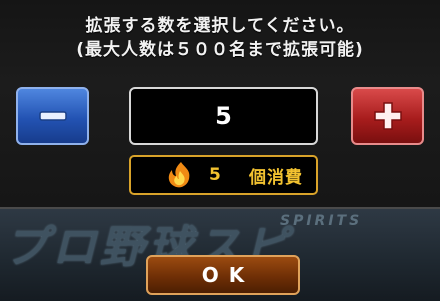 The image size is (440, 301). What do you see at coordinates (223, 175) in the screenshot?
I see `consume-cost: 5 個消費` at bounding box center [223, 175].